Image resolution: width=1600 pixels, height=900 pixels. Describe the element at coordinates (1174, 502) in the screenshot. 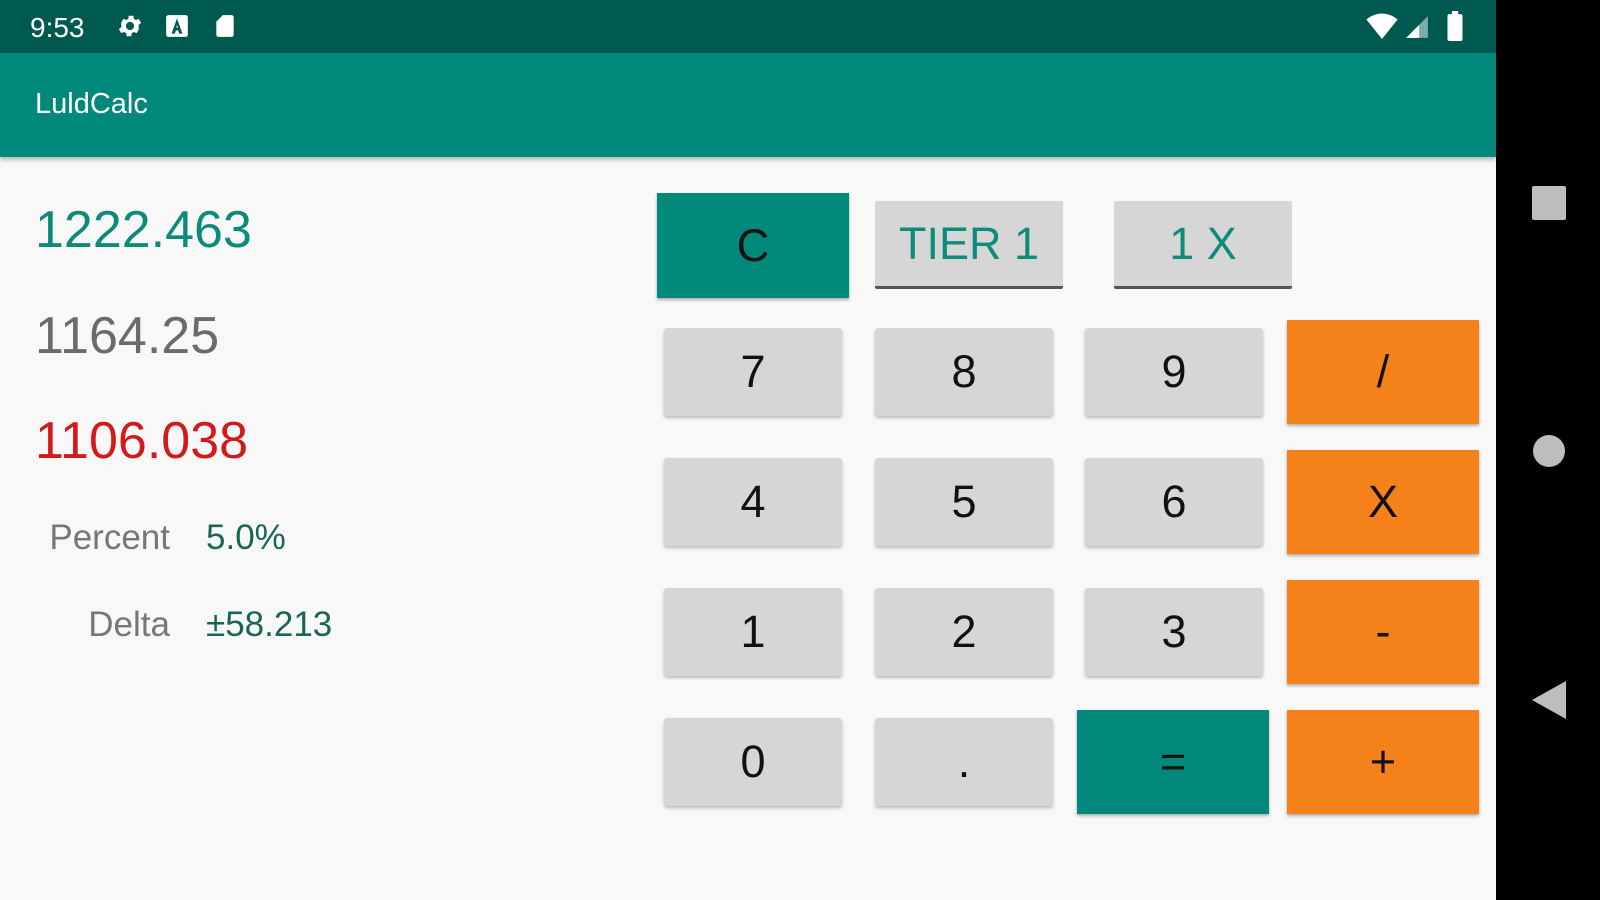

I see `key-6: 6` at that location.